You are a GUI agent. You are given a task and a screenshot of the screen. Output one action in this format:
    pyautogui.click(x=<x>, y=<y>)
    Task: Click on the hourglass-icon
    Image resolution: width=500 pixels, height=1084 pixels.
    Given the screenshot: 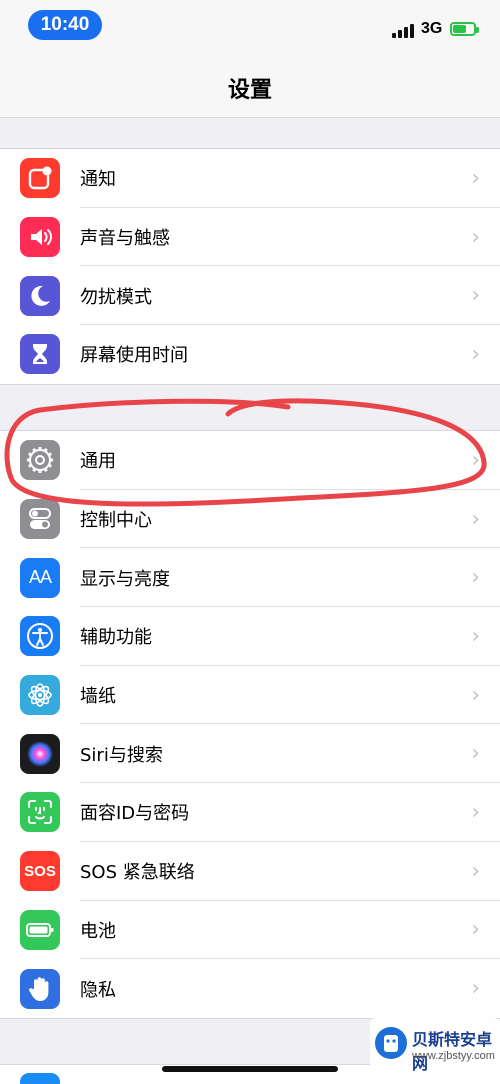 What is the action you would take?
    pyautogui.click(x=40, y=354)
    